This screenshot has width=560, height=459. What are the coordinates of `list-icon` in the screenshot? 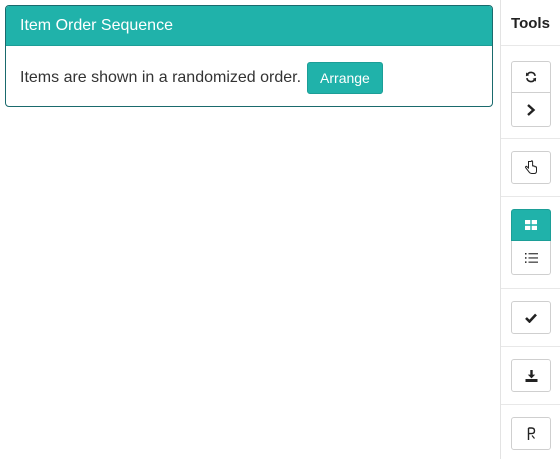 It's located at (531, 258).